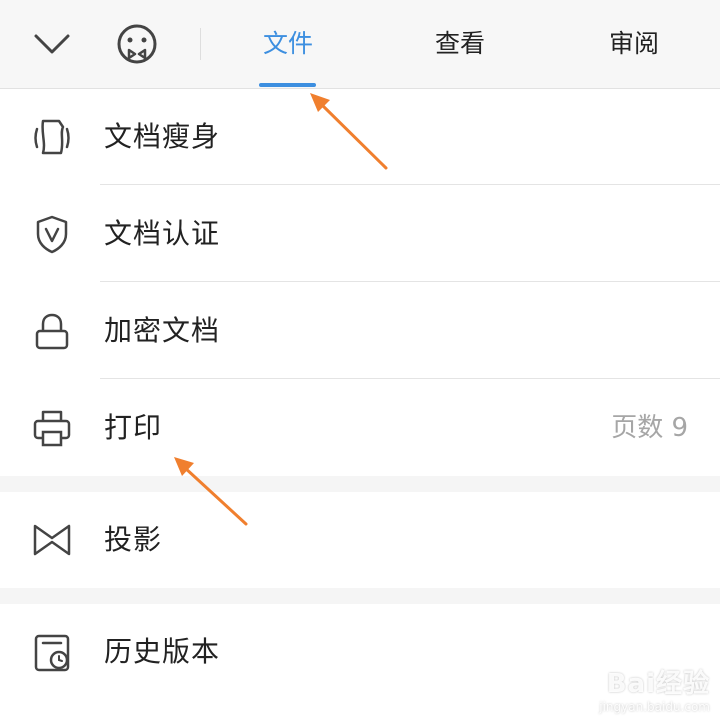 This screenshot has height=720, width=720. What do you see at coordinates (287, 85) in the screenshot?
I see `active-tab-indicator` at bounding box center [287, 85].